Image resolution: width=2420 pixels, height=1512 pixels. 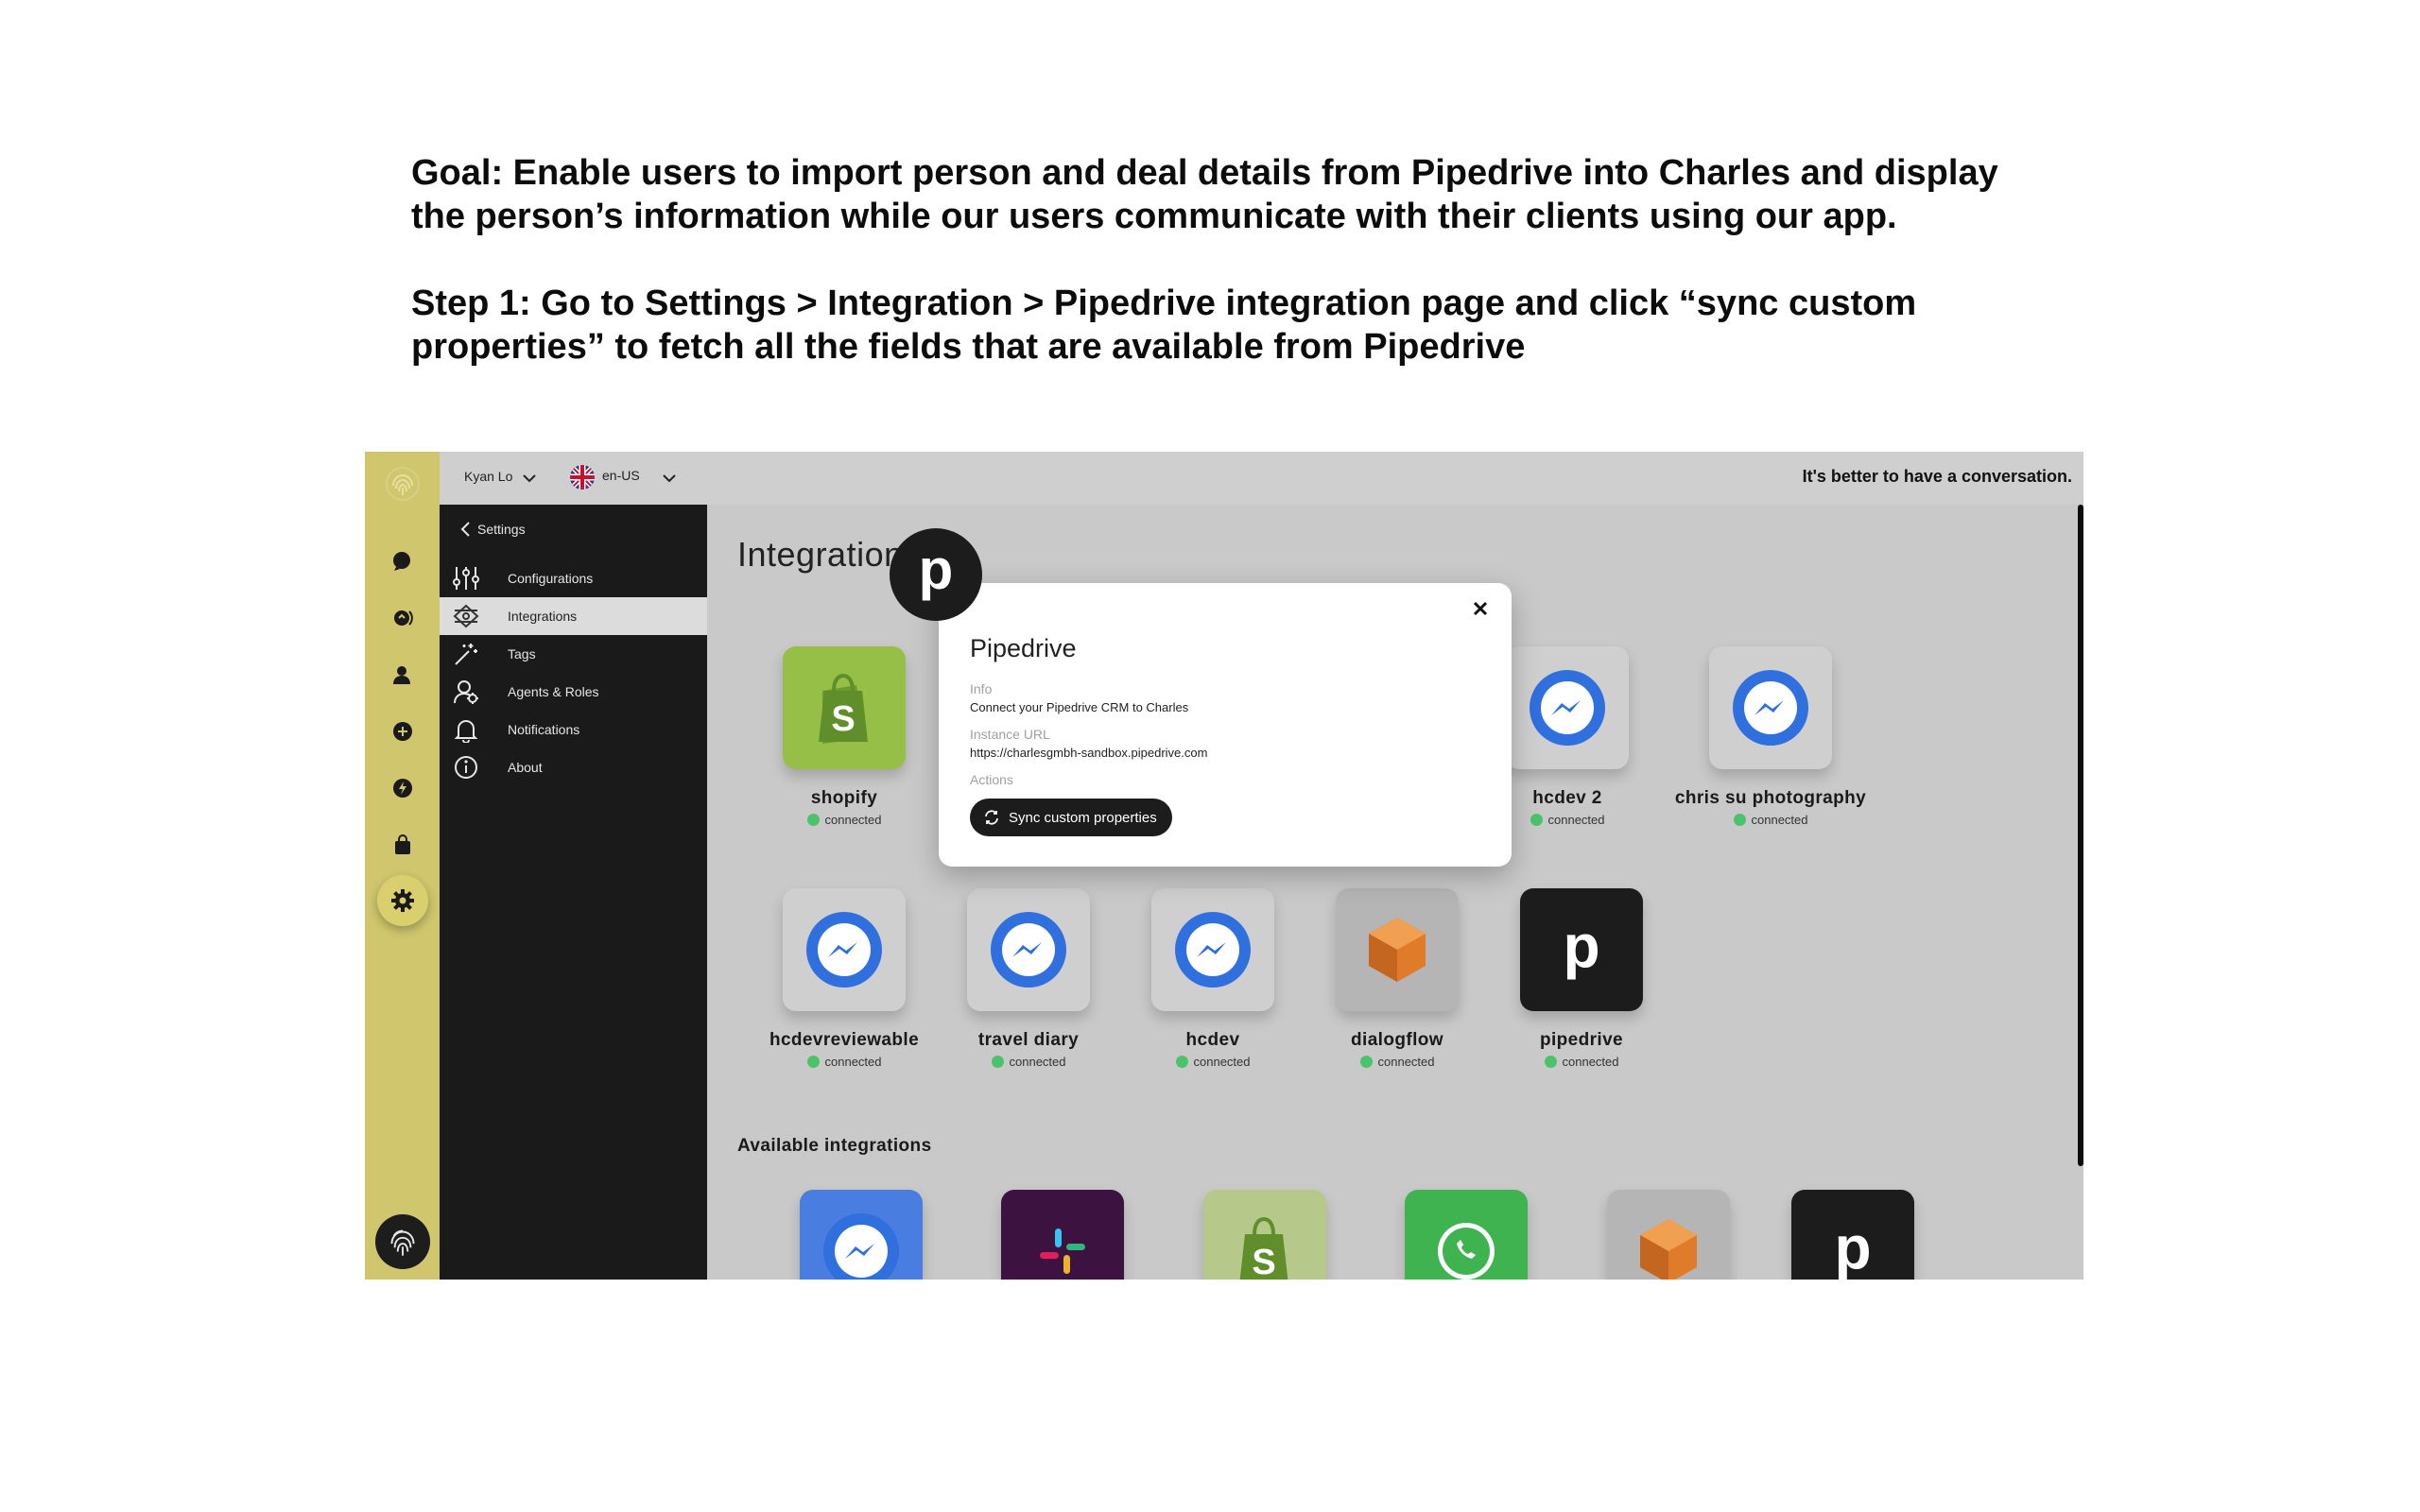 What do you see at coordinates (501, 529) in the screenshot?
I see `back-label: Settings` at bounding box center [501, 529].